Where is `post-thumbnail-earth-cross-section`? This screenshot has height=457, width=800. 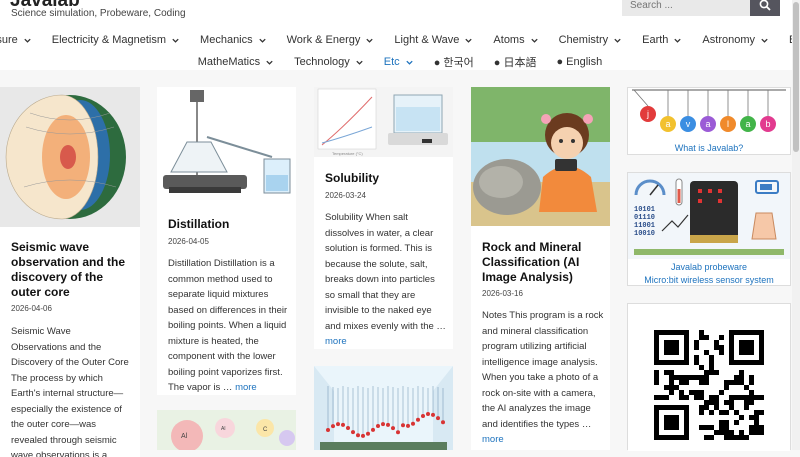 post-thumbnail-earth-cross-section is located at coordinates (70, 157).